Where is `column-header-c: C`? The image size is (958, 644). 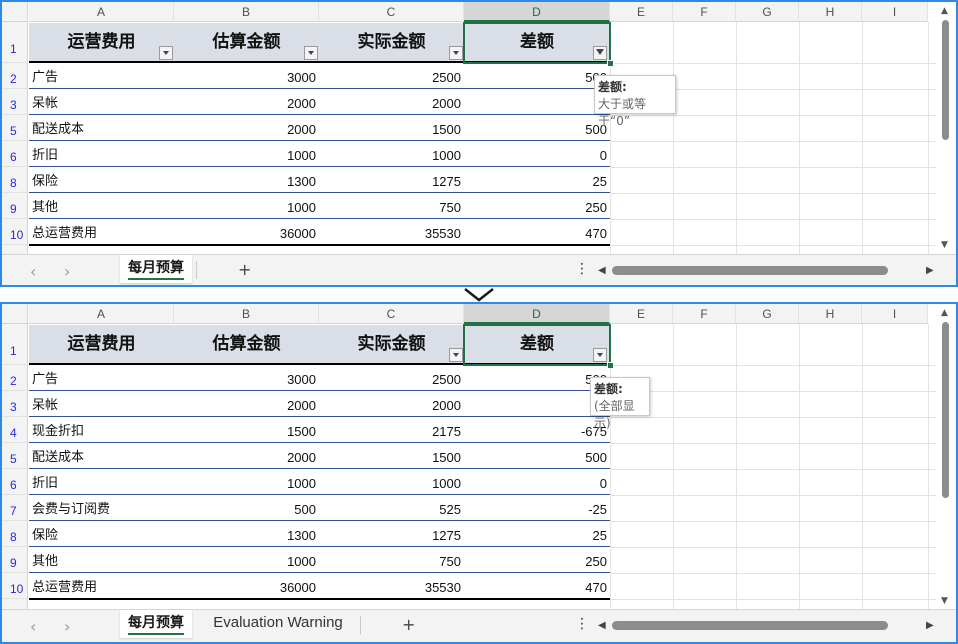
column-header-c: C is located at coordinates (391, 12).